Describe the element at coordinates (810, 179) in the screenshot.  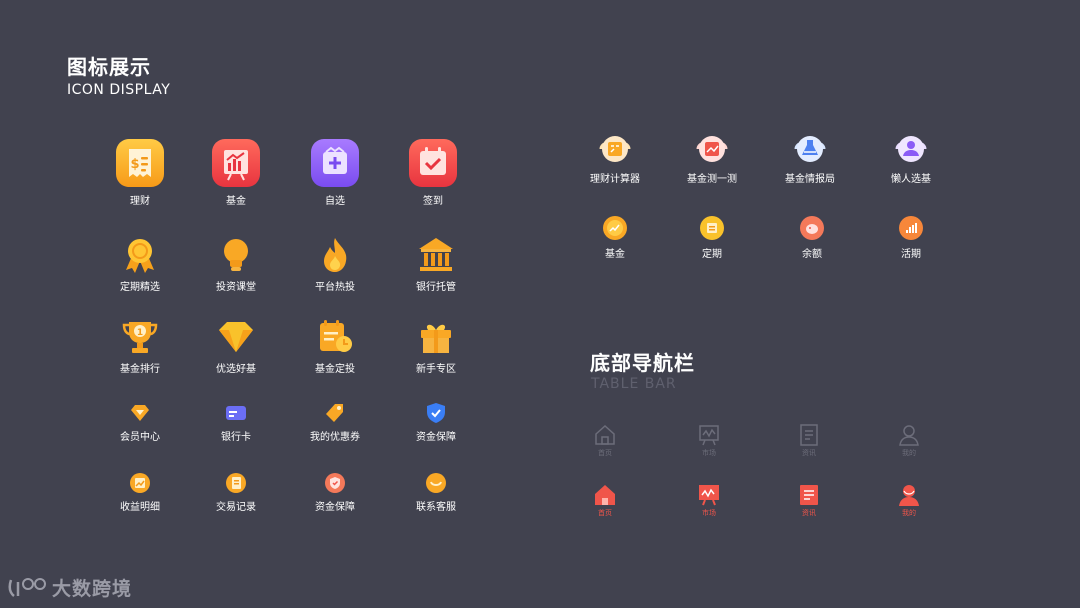
I see `icon-label: 基金情报局` at that location.